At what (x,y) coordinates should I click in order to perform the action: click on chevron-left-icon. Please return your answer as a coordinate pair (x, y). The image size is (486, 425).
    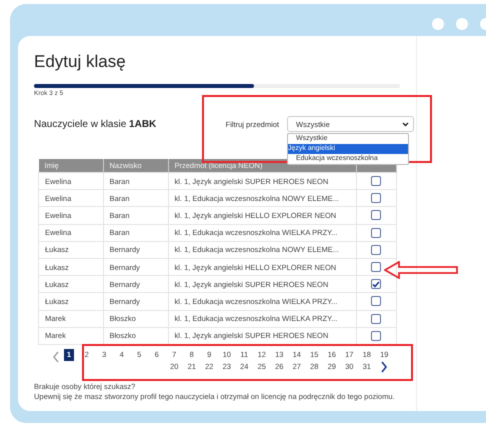
    Looking at the image, I should click on (56, 356).